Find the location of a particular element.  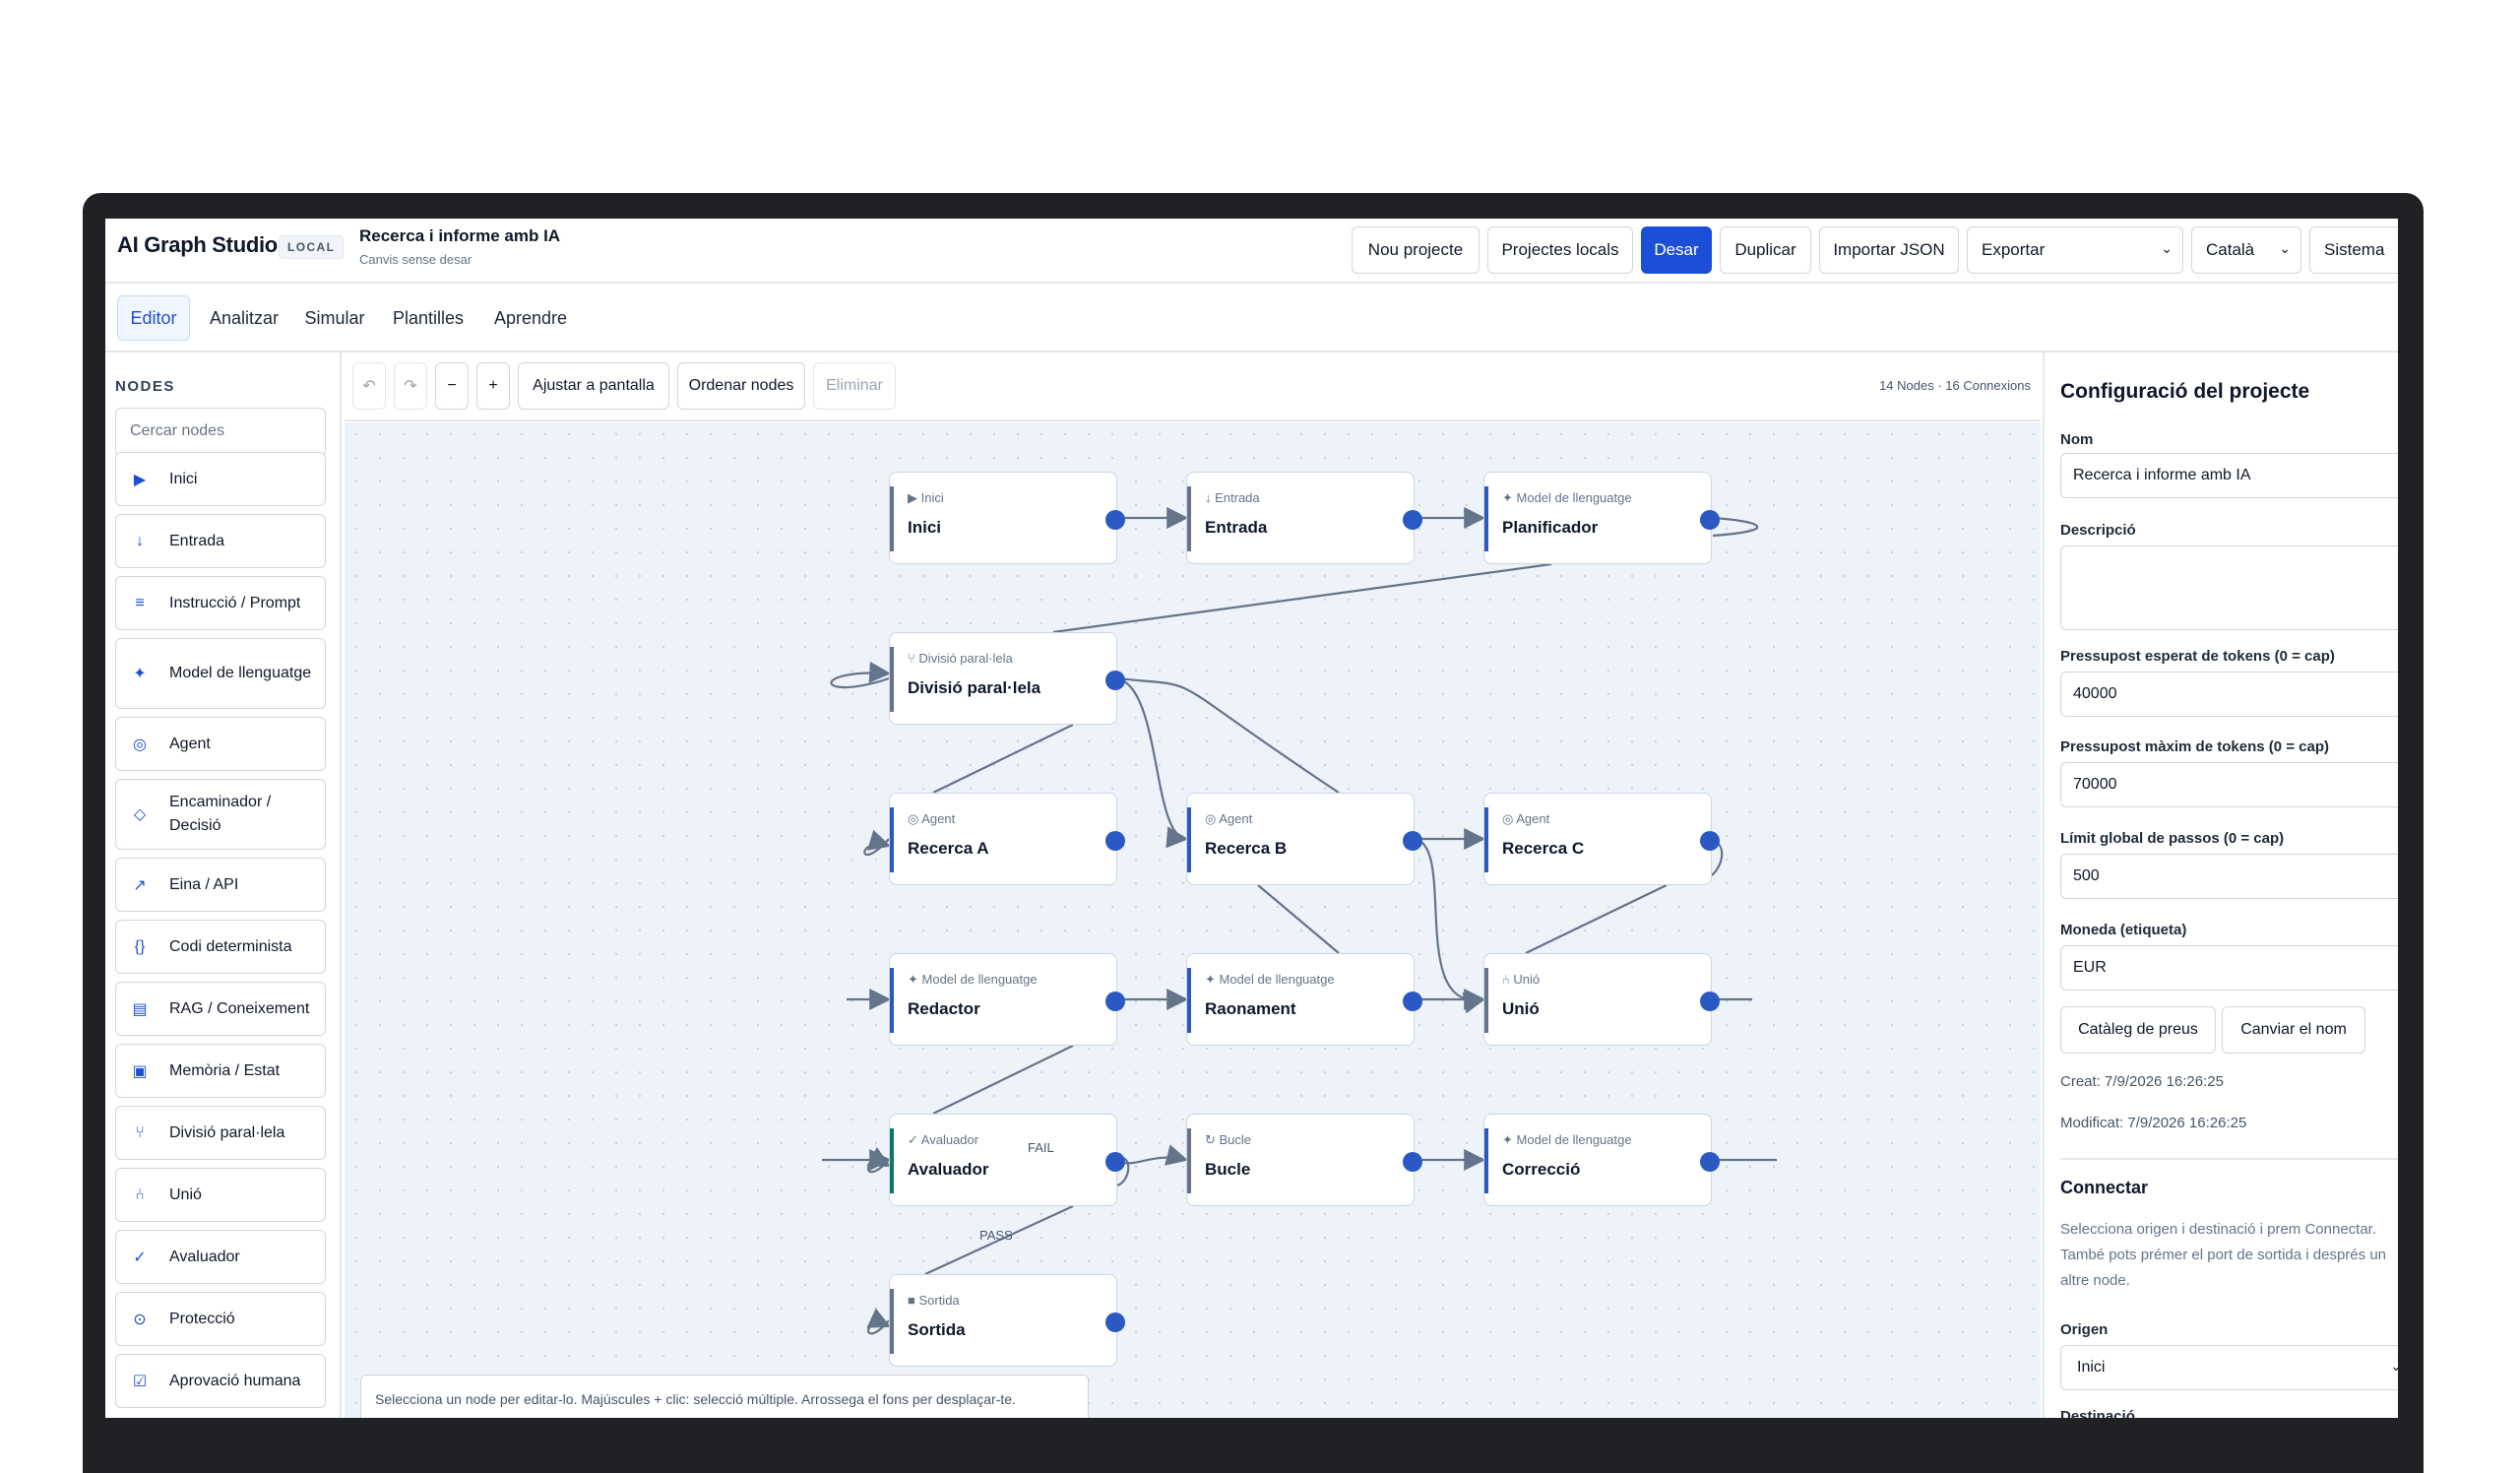

graph-node: ✦ Model de llenguatge Correcció is located at coordinates (1601, 1160).